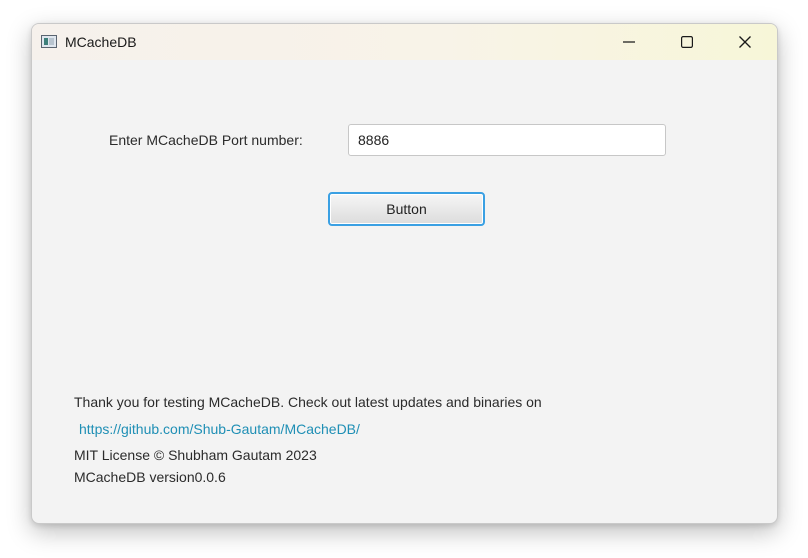 The width and height of the screenshot is (808, 558). I want to click on submit-button: Button, so click(406, 209).